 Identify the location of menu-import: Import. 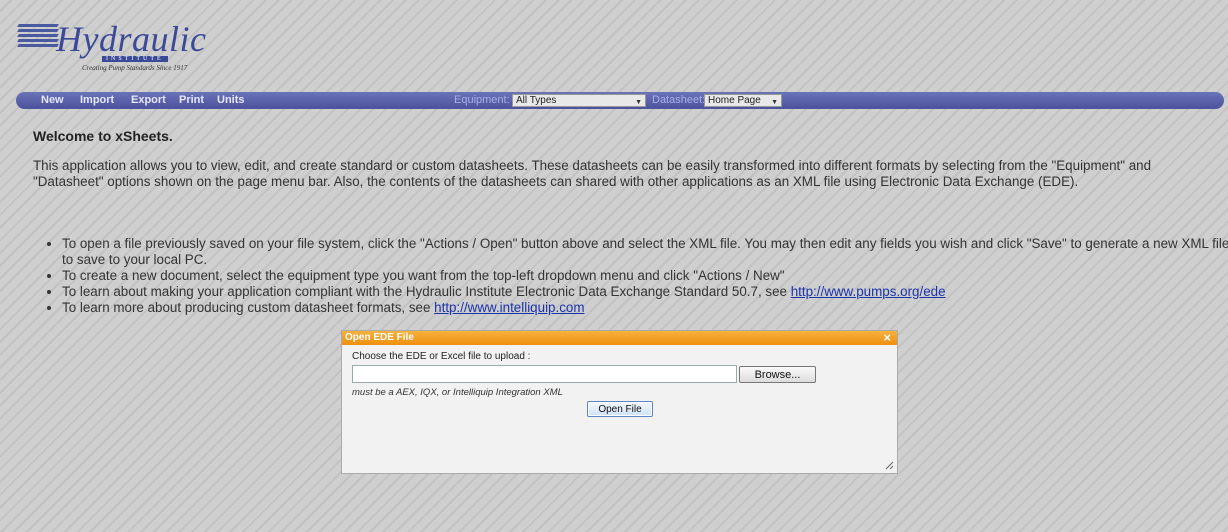
(97, 100).